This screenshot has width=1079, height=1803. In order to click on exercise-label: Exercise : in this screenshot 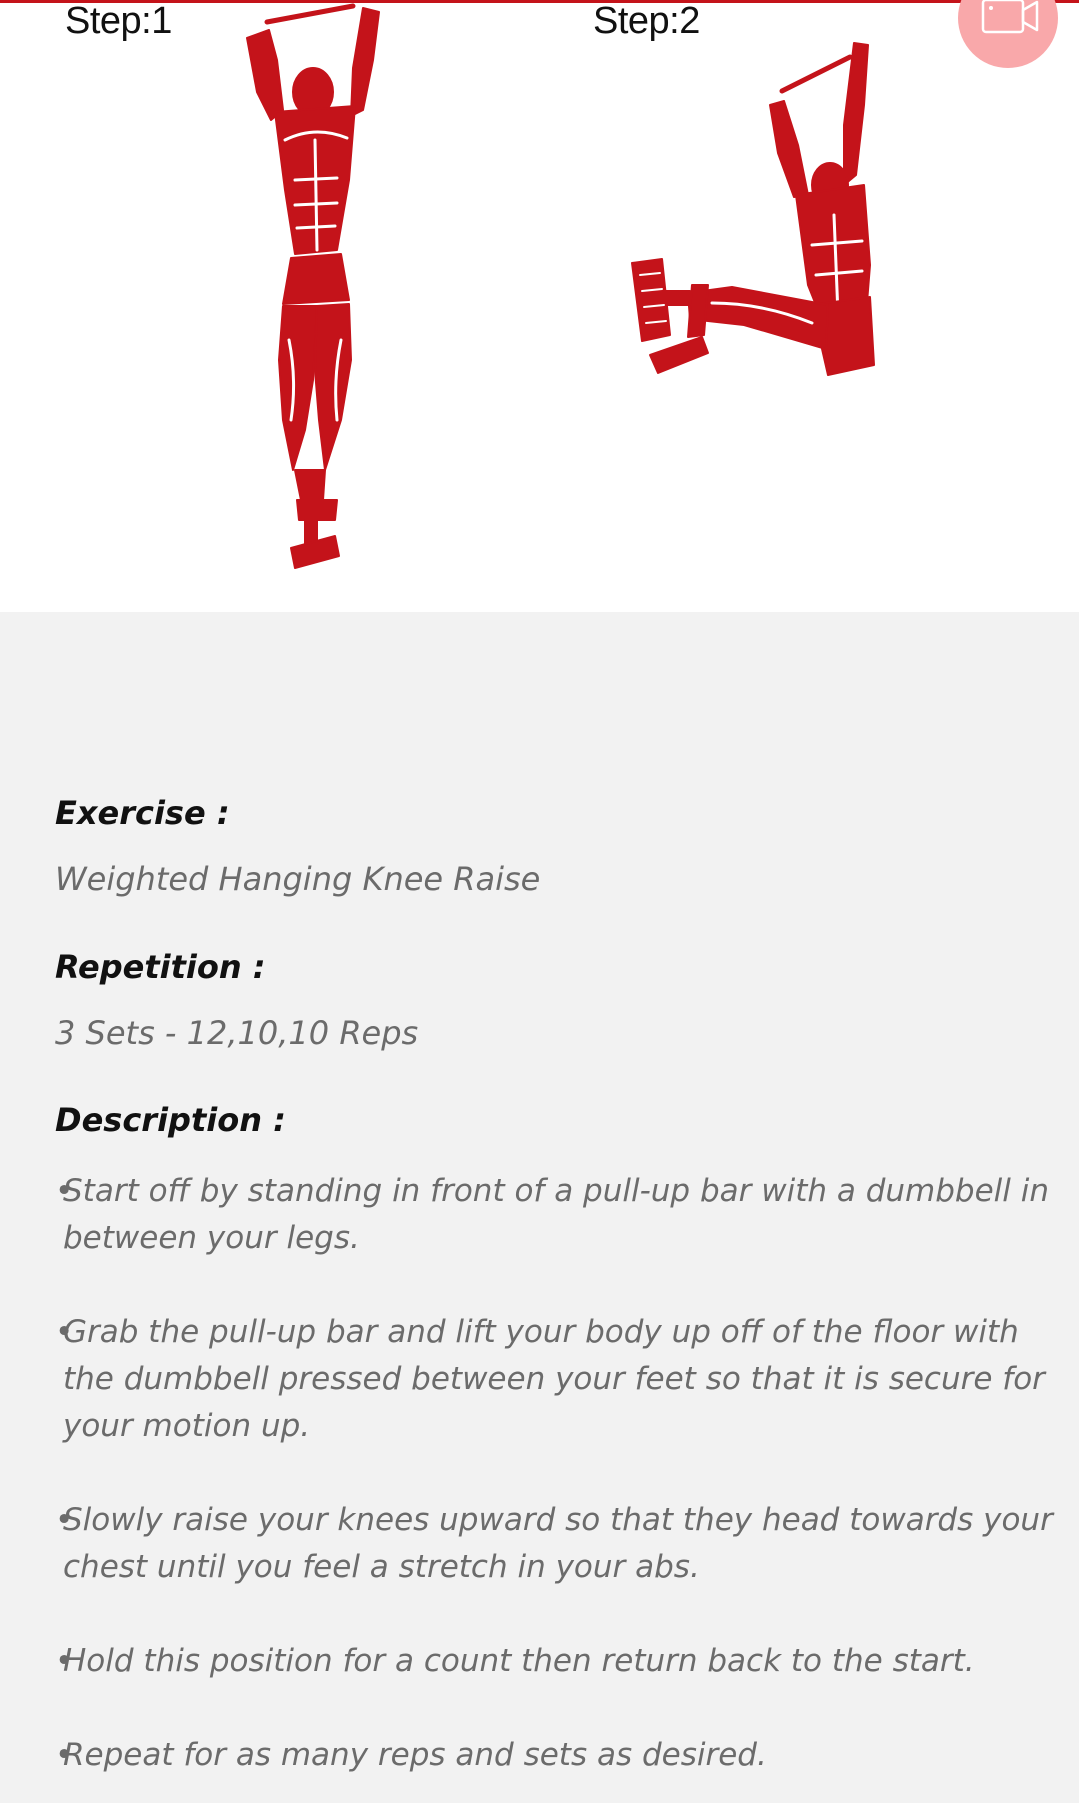, I will do `click(142, 813)`.